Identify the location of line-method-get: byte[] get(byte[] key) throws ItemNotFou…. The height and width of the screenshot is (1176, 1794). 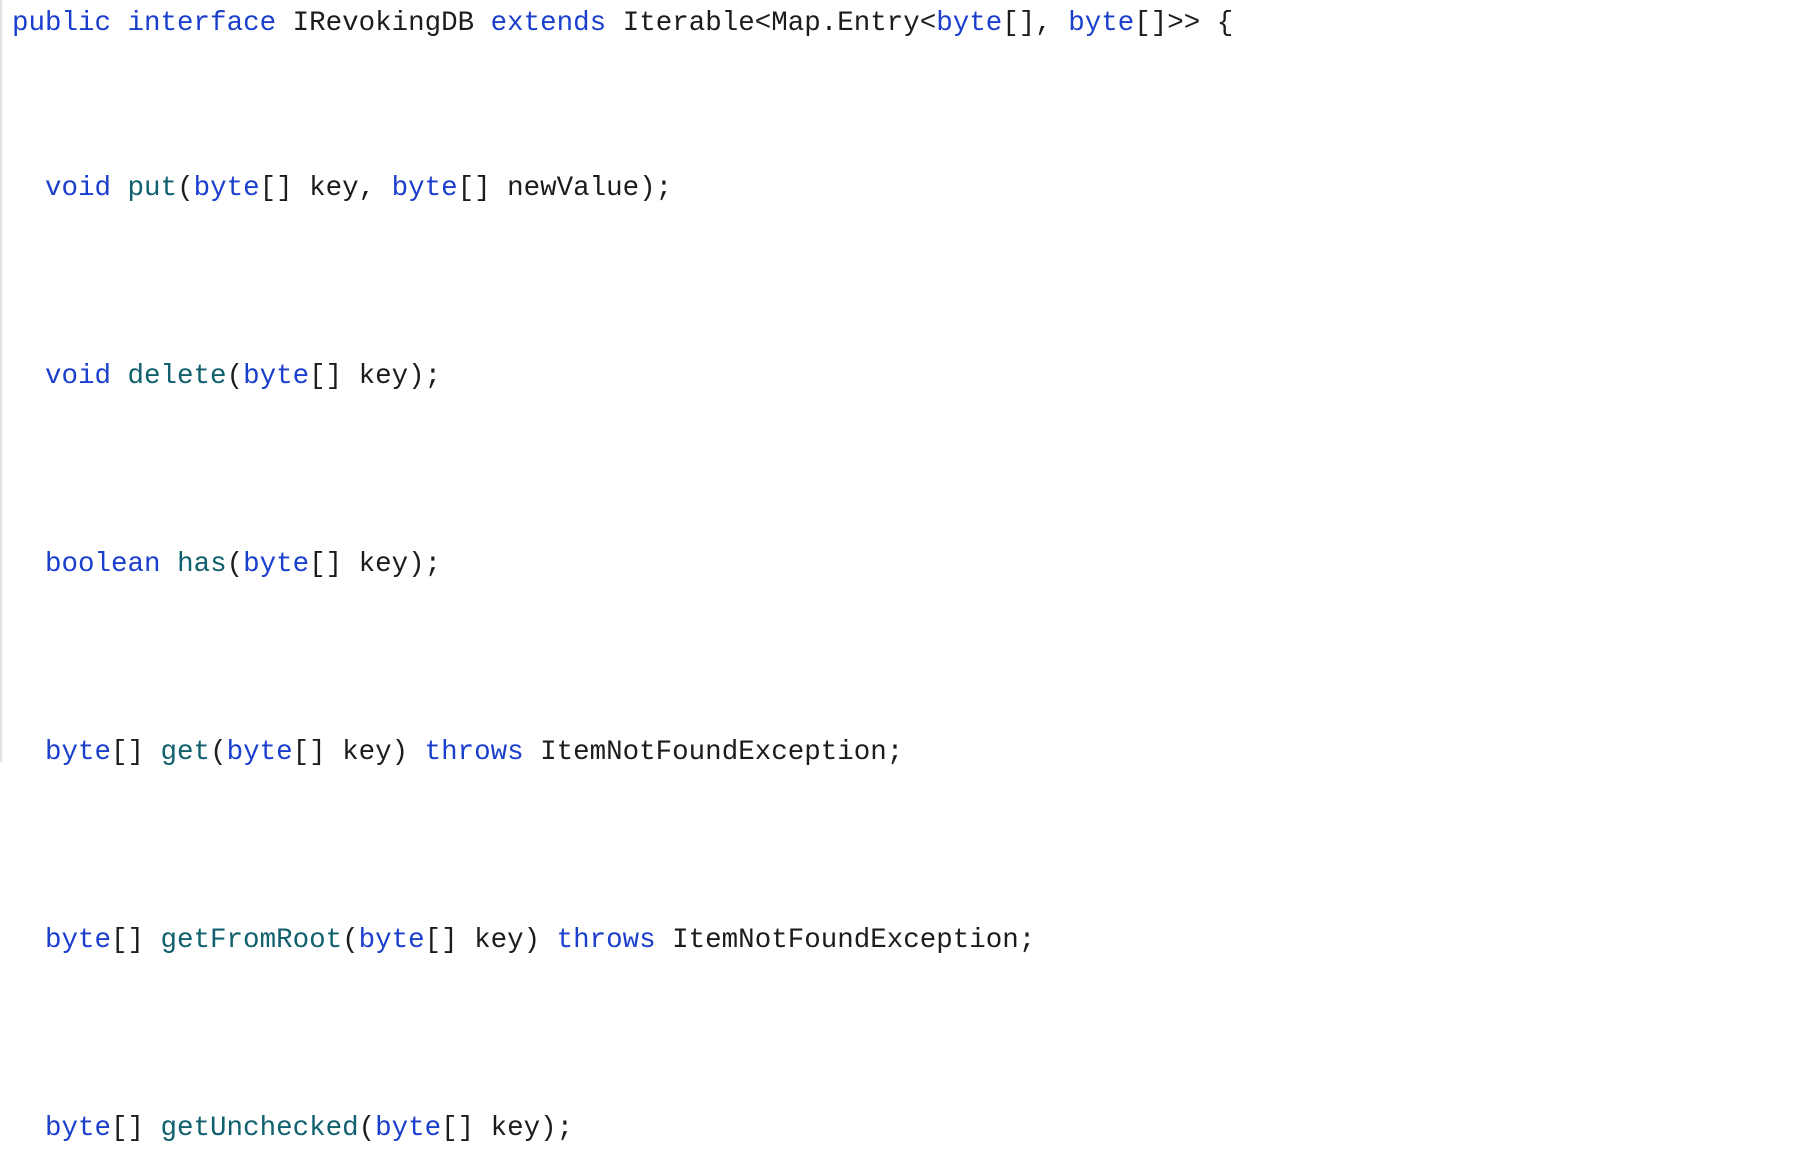
(898, 753).